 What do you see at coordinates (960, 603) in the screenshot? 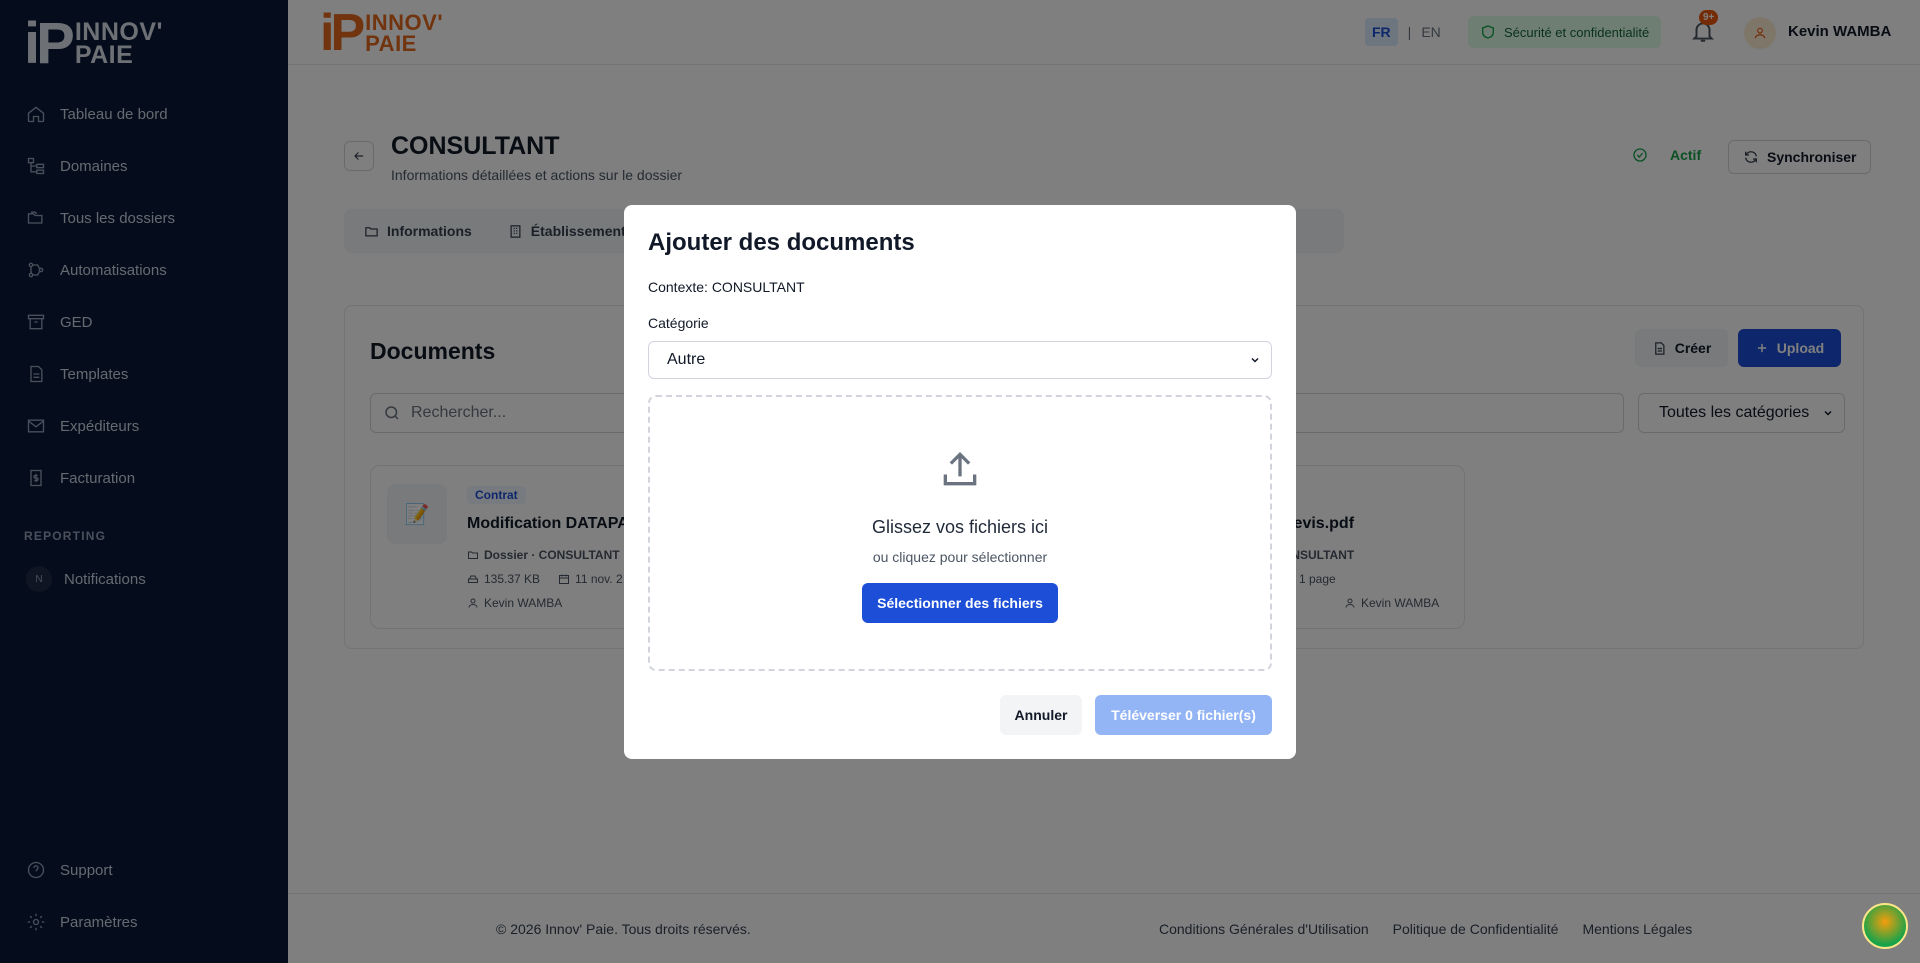
I see `select-files-button: Sélectionner des fichiers` at bounding box center [960, 603].